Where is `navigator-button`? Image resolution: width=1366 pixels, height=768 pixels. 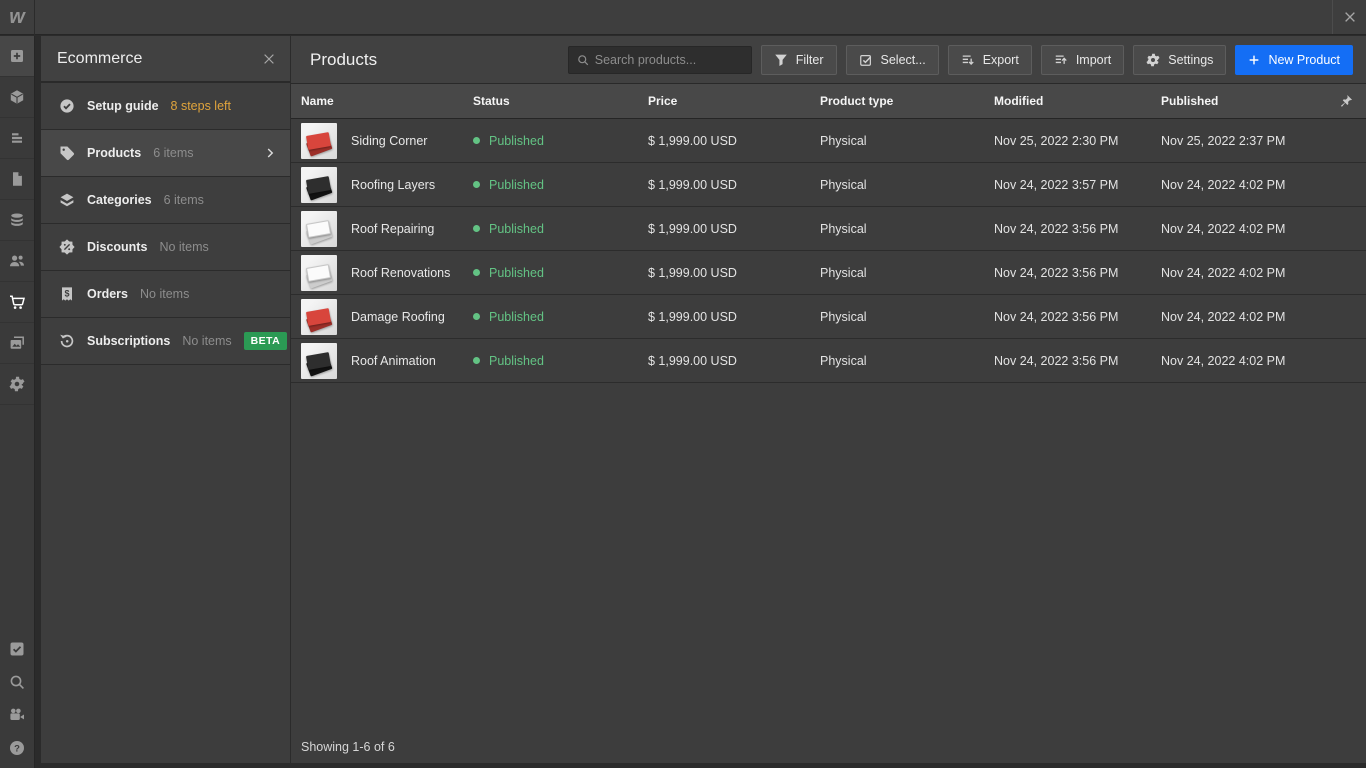 navigator-button is located at coordinates (17, 138).